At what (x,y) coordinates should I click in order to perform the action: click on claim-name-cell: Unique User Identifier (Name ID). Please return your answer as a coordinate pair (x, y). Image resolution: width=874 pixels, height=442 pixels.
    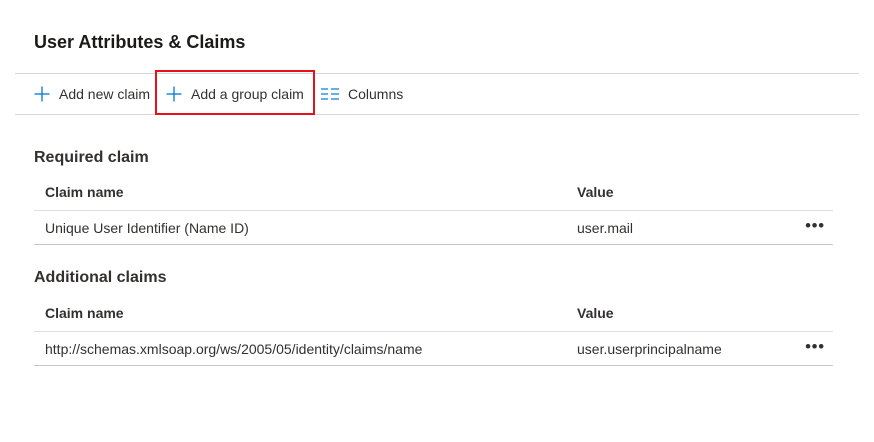
    Looking at the image, I should click on (147, 227).